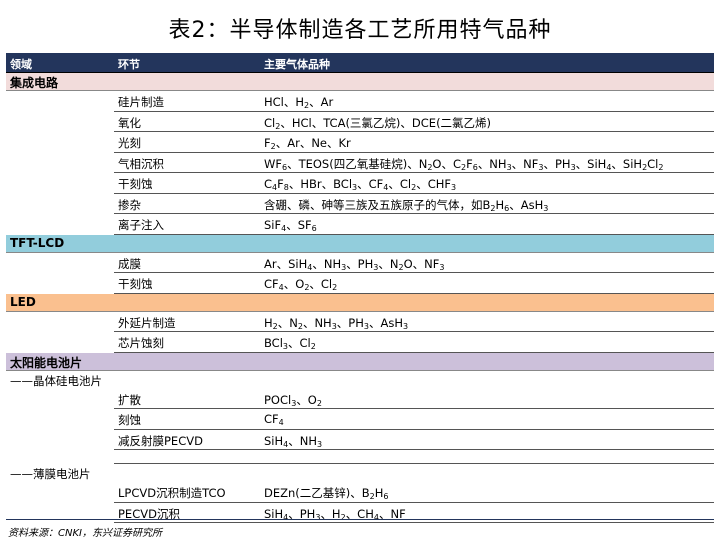  I want to click on crystal-silicon-label: ——晶体硅电池片, so click(56, 380).